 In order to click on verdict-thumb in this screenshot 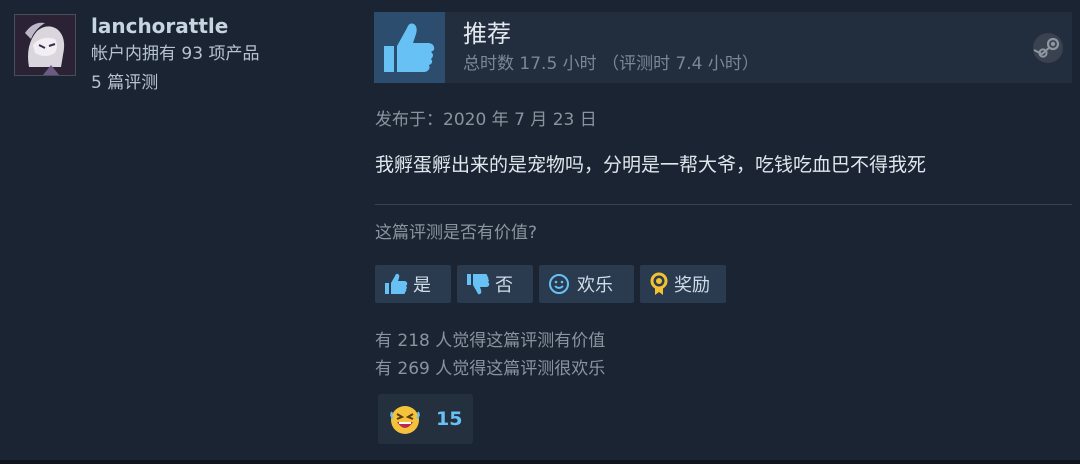, I will do `click(409, 47)`.